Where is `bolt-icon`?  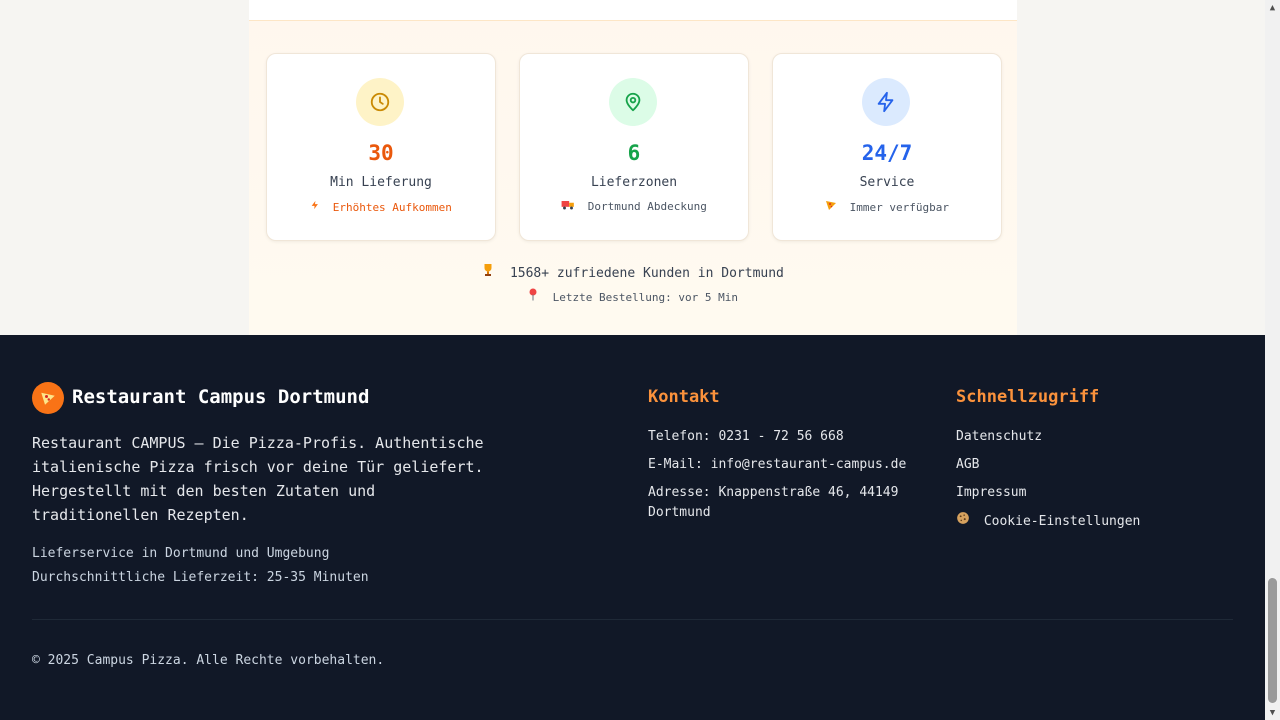
bolt-icon is located at coordinates (886, 102).